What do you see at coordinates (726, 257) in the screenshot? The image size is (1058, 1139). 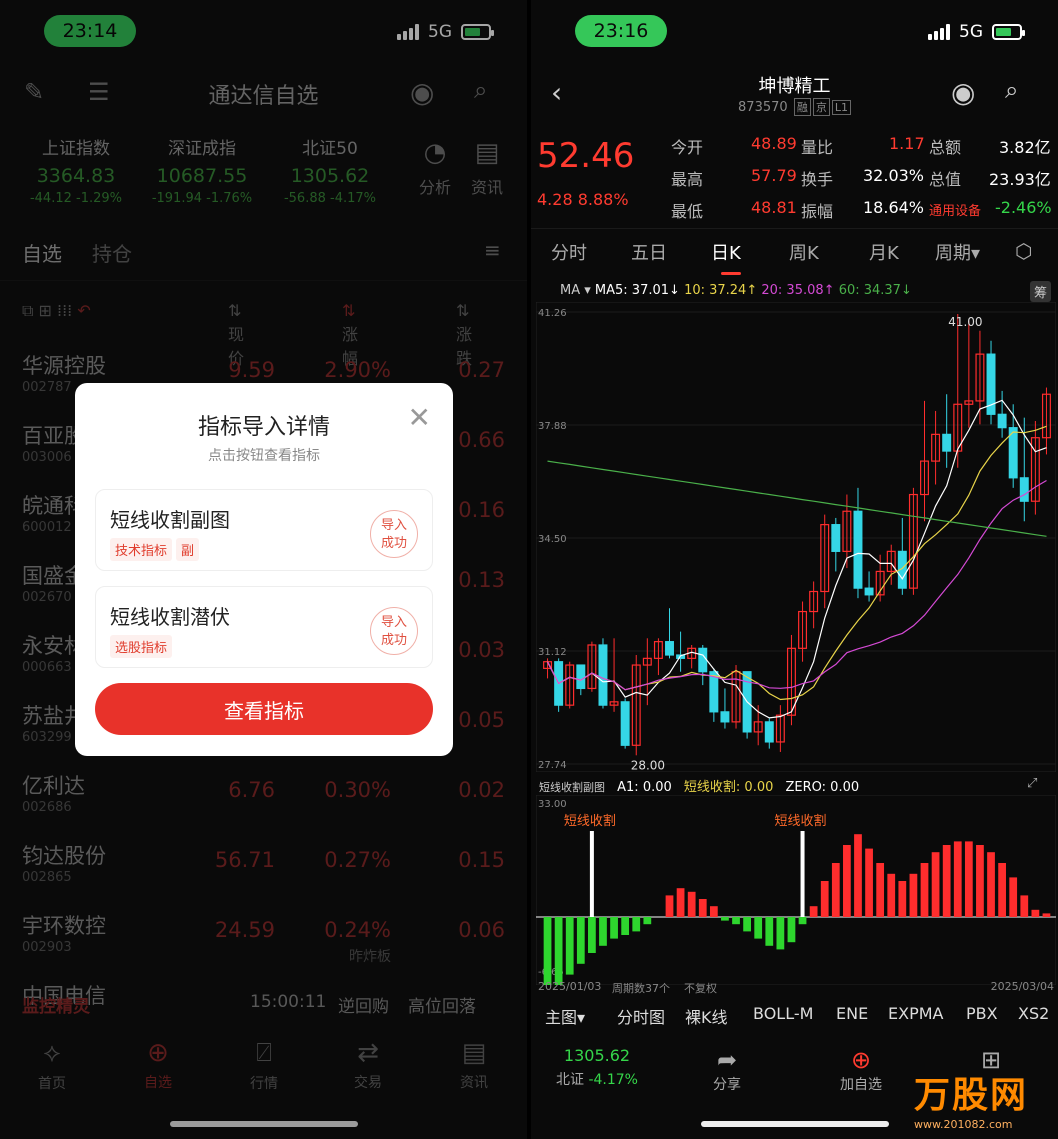 I see `tab-daily-k: 日K` at bounding box center [726, 257].